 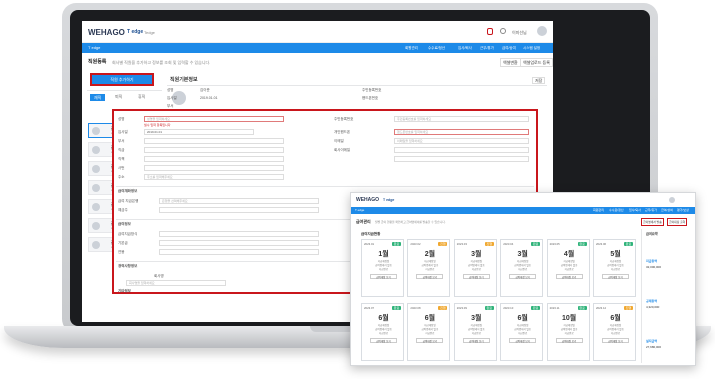 I want to click on card-number: 6월, so click(x=383, y=318).